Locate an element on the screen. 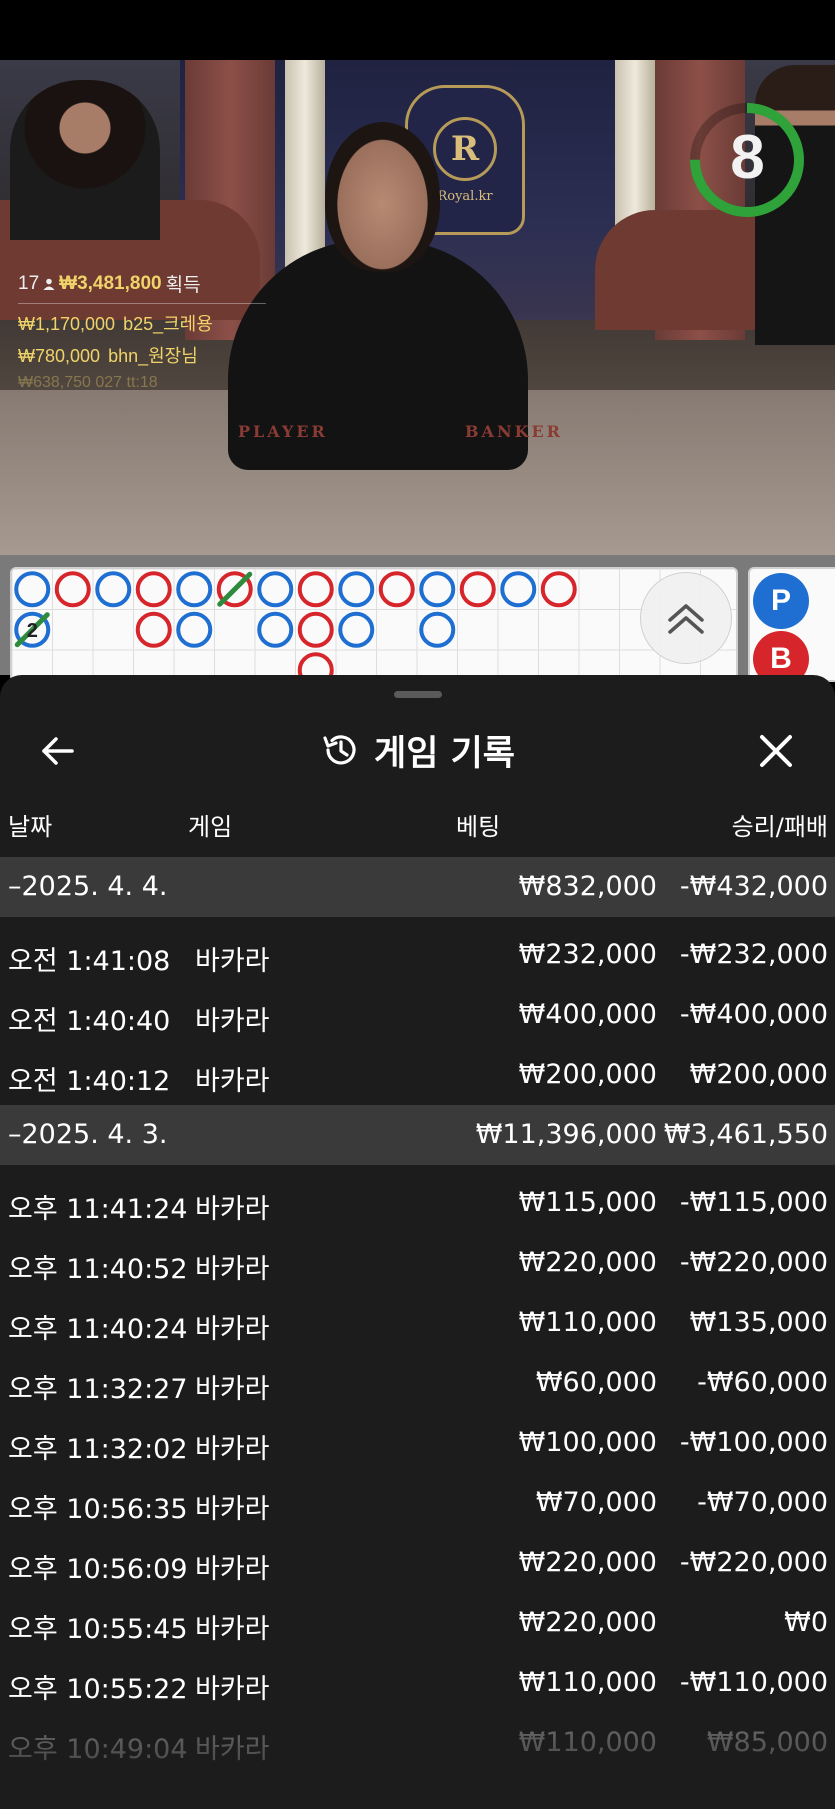 Image resolution: width=835 pixels, height=1809 pixels. row-result: -₩110,000 is located at coordinates (753, 1682).